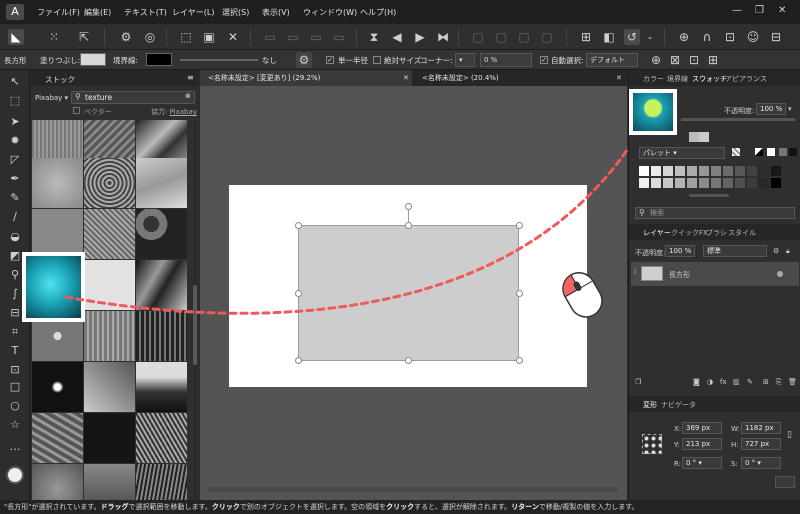 Image resolution: width=800 pixels, height=514 pixels. Describe the element at coordinates (15, 475) in the screenshot. I see `fill-color-well` at that location.